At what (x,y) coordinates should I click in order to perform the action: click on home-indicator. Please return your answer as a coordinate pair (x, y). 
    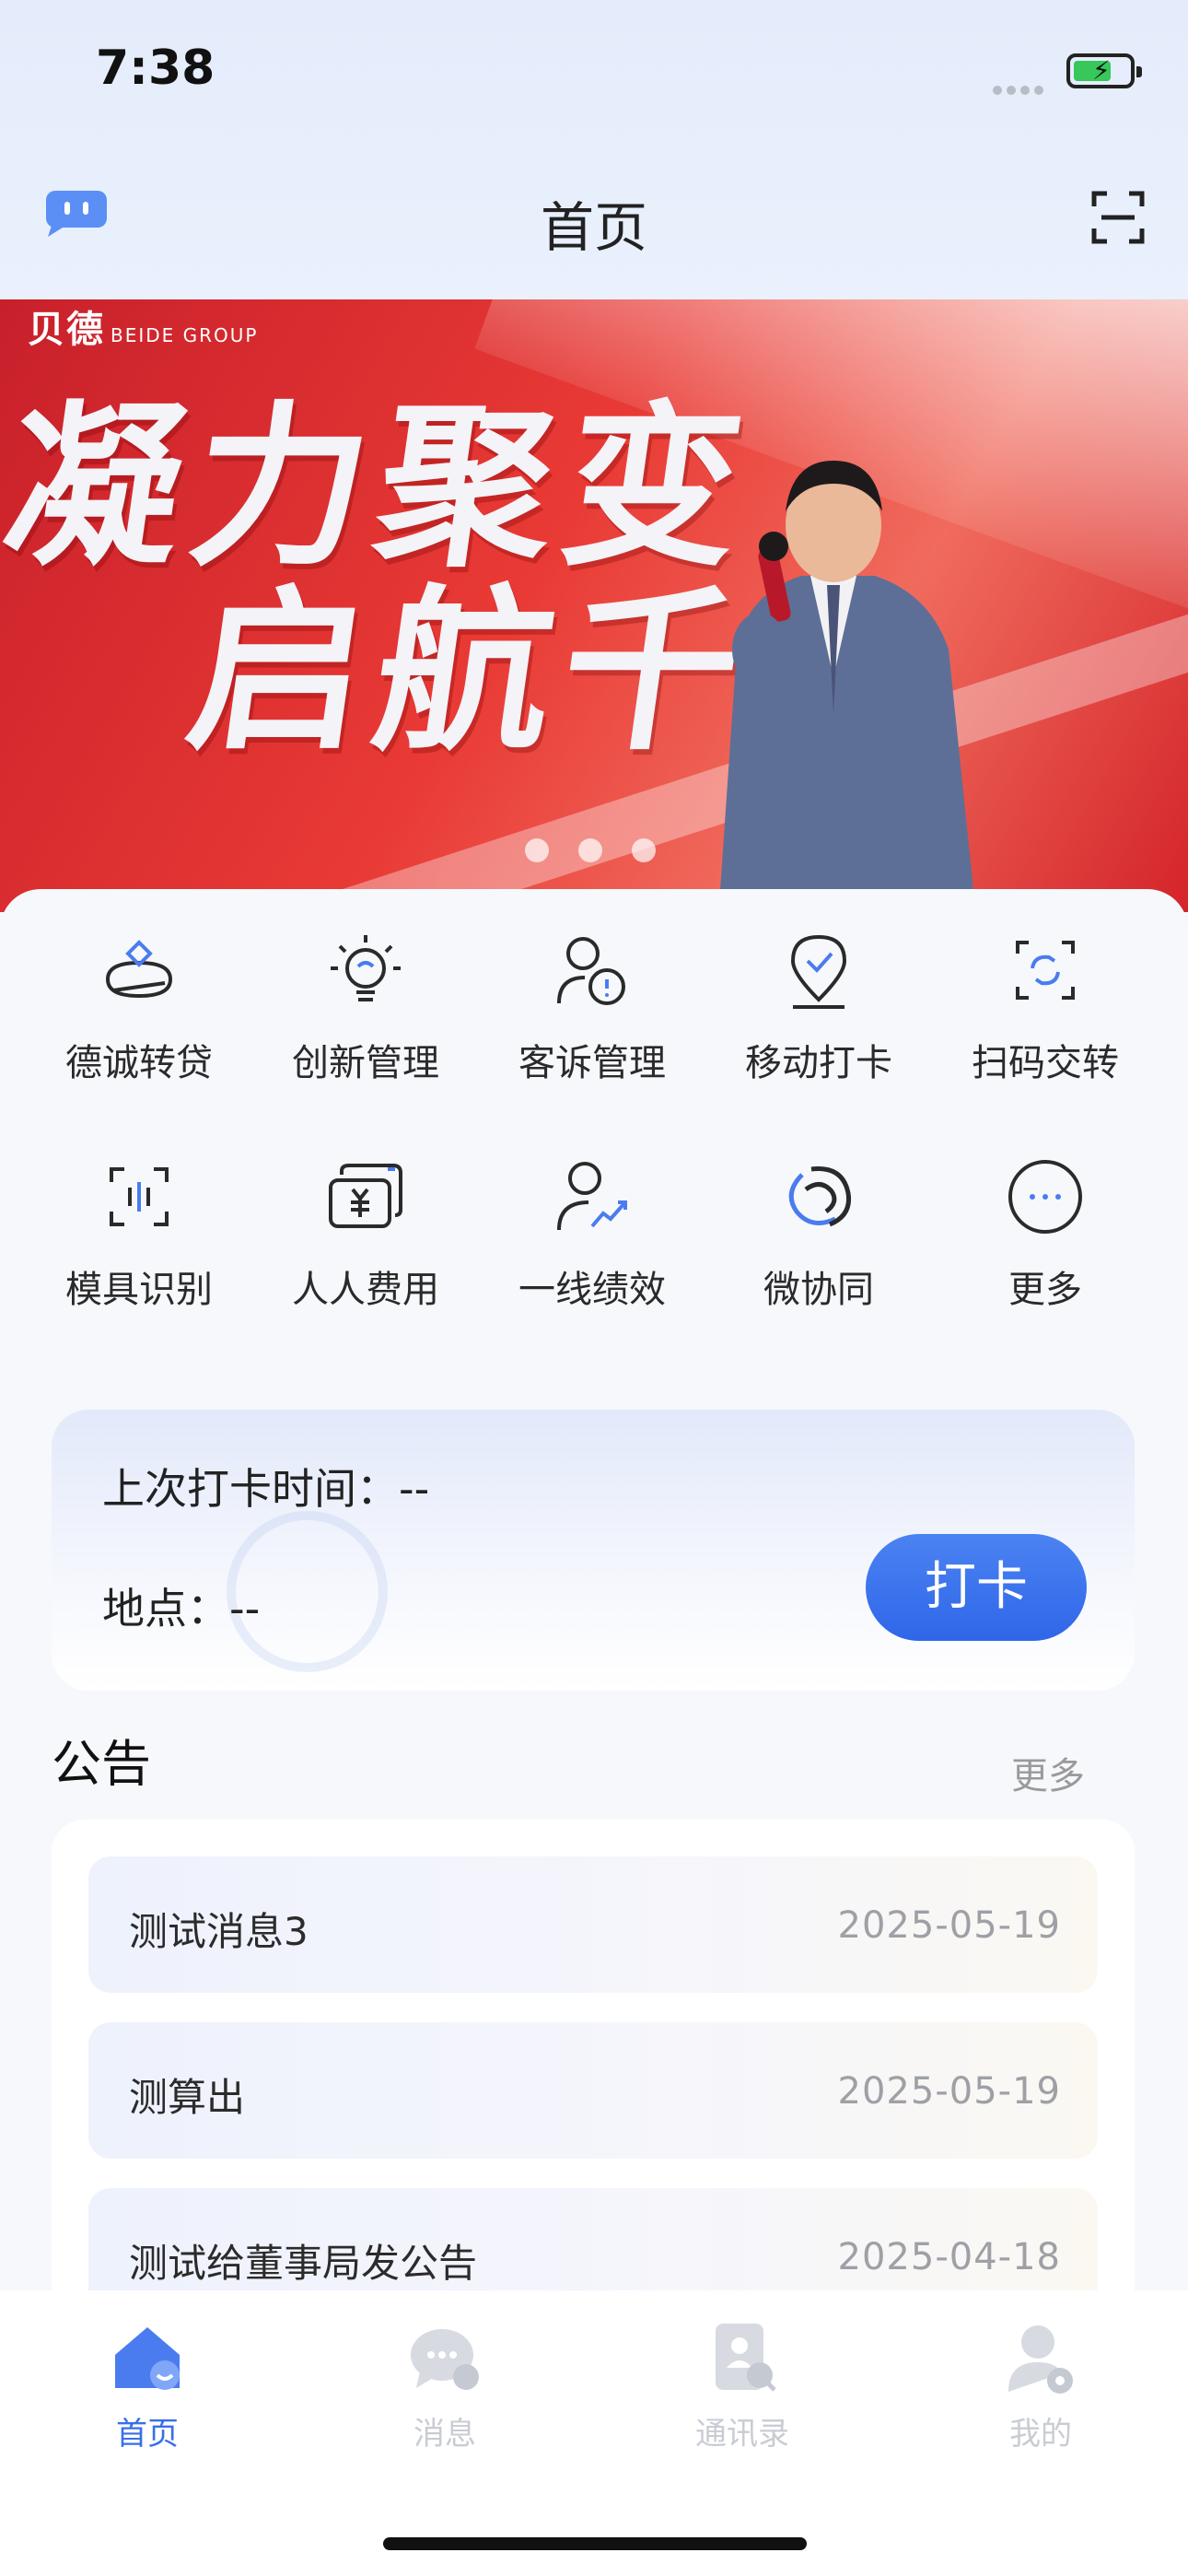
    Looking at the image, I should click on (595, 2543).